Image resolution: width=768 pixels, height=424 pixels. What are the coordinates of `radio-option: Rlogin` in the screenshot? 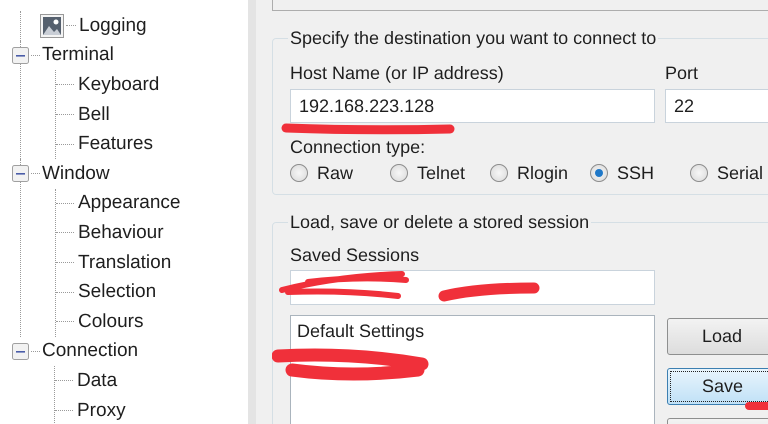 It's located at (540, 173).